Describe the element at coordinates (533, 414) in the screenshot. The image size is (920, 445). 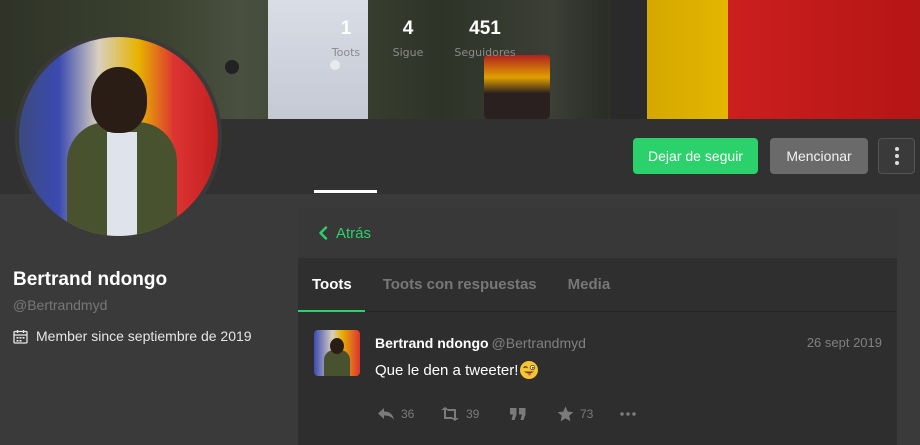
I see `quote-button` at that location.